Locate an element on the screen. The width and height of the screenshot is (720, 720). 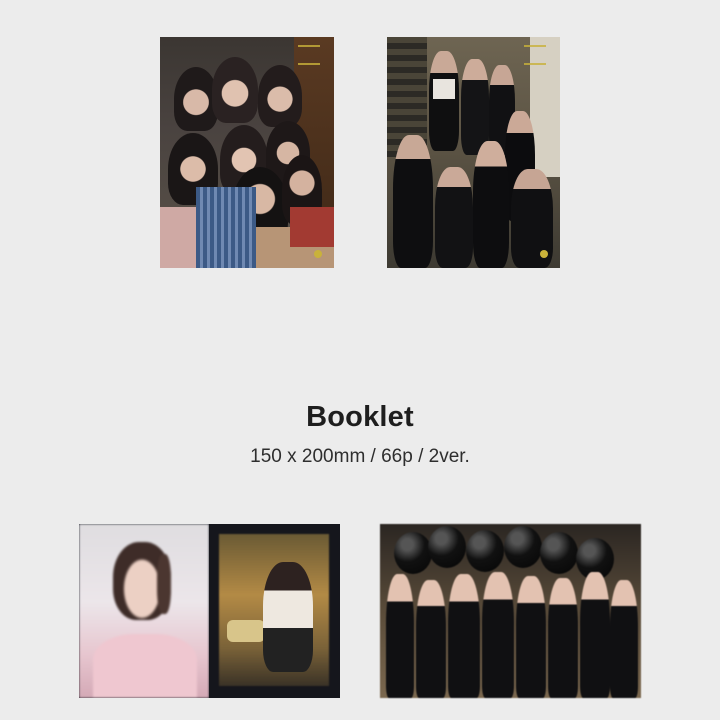
booklet-spec: 150 x 200mm / 66p / 2ver. is located at coordinates (360, 456).